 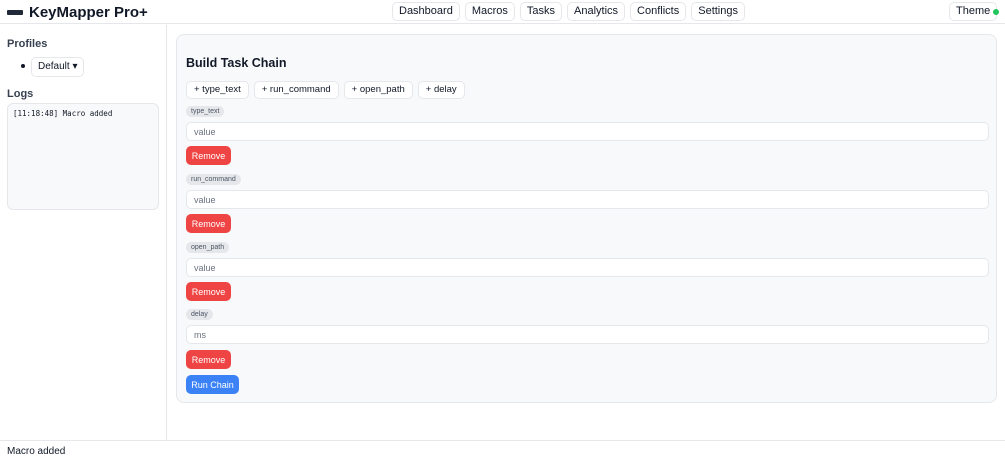 I want to click on log-panel: [11:18:48] Macro added, so click(x=83, y=156).